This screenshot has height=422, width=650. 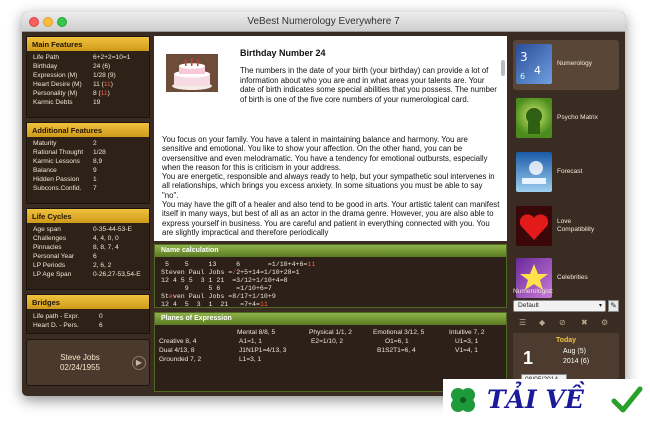 What do you see at coordinates (88, 94) in the screenshot?
I see `feature-row: Personality (M) 8 (11)` at bounding box center [88, 94].